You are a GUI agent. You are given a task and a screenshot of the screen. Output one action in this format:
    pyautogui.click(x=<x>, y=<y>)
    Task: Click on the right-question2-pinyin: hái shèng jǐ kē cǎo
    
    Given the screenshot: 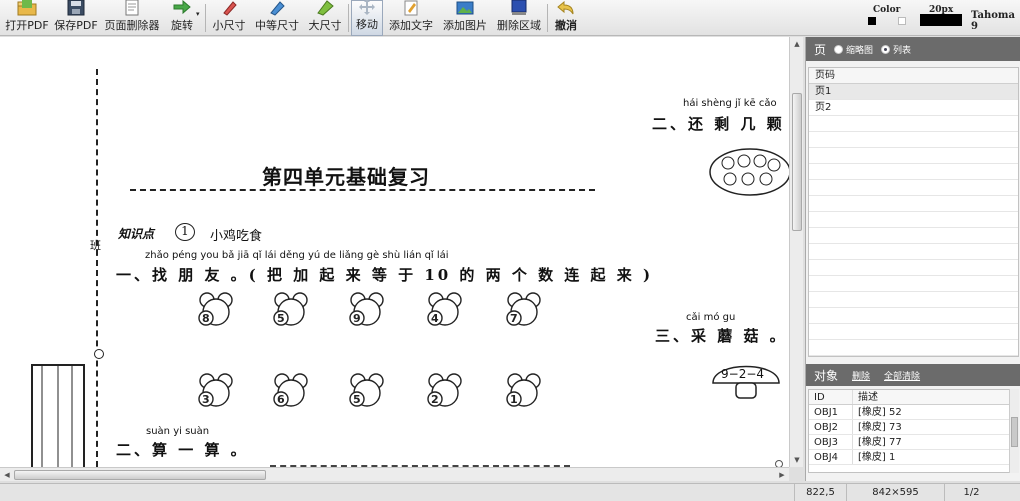 What is the action you would take?
    pyautogui.click(x=730, y=103)
    